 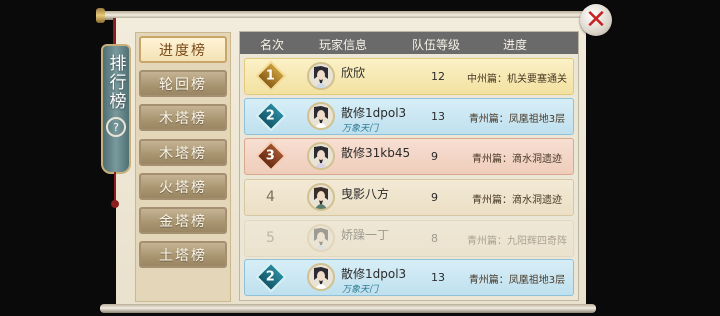 I want to click on team-level: 8, so click(x=434, y=238).